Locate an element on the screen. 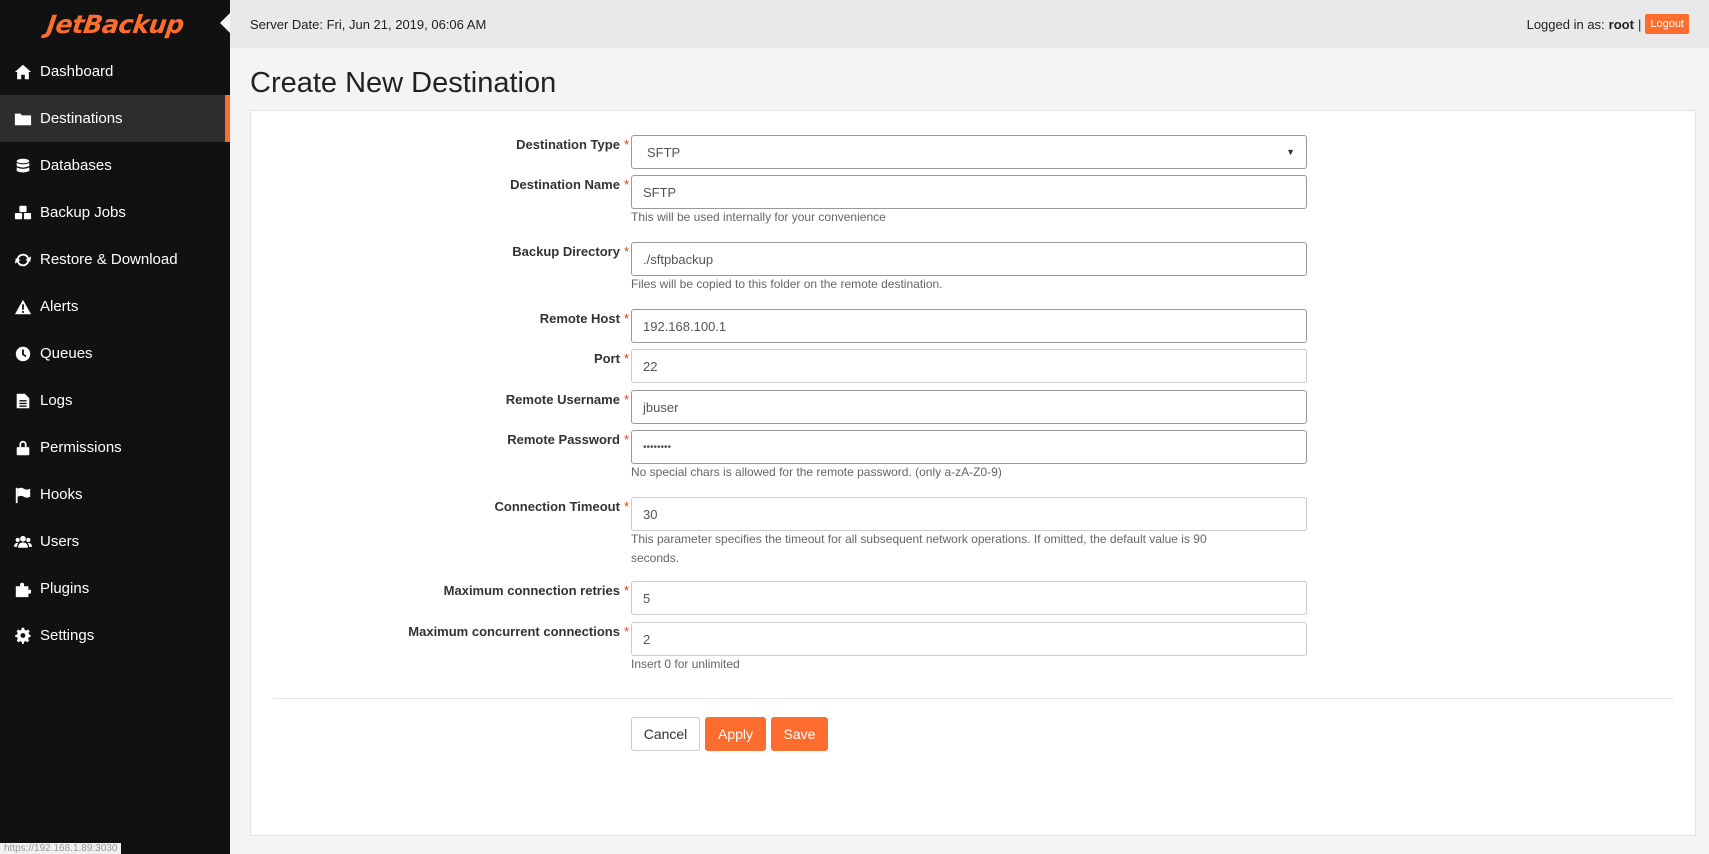 The height and width of the screenshot is (854, 1709). sidebar-item-label: Users is located at coordinates (60, 541).